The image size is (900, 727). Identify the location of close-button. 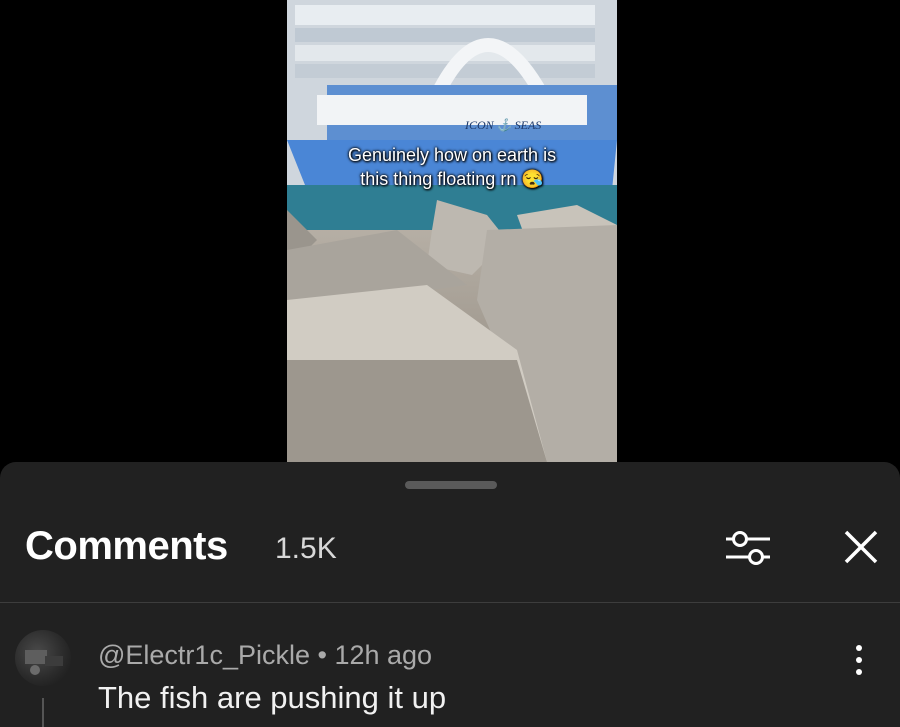
(861, 547).